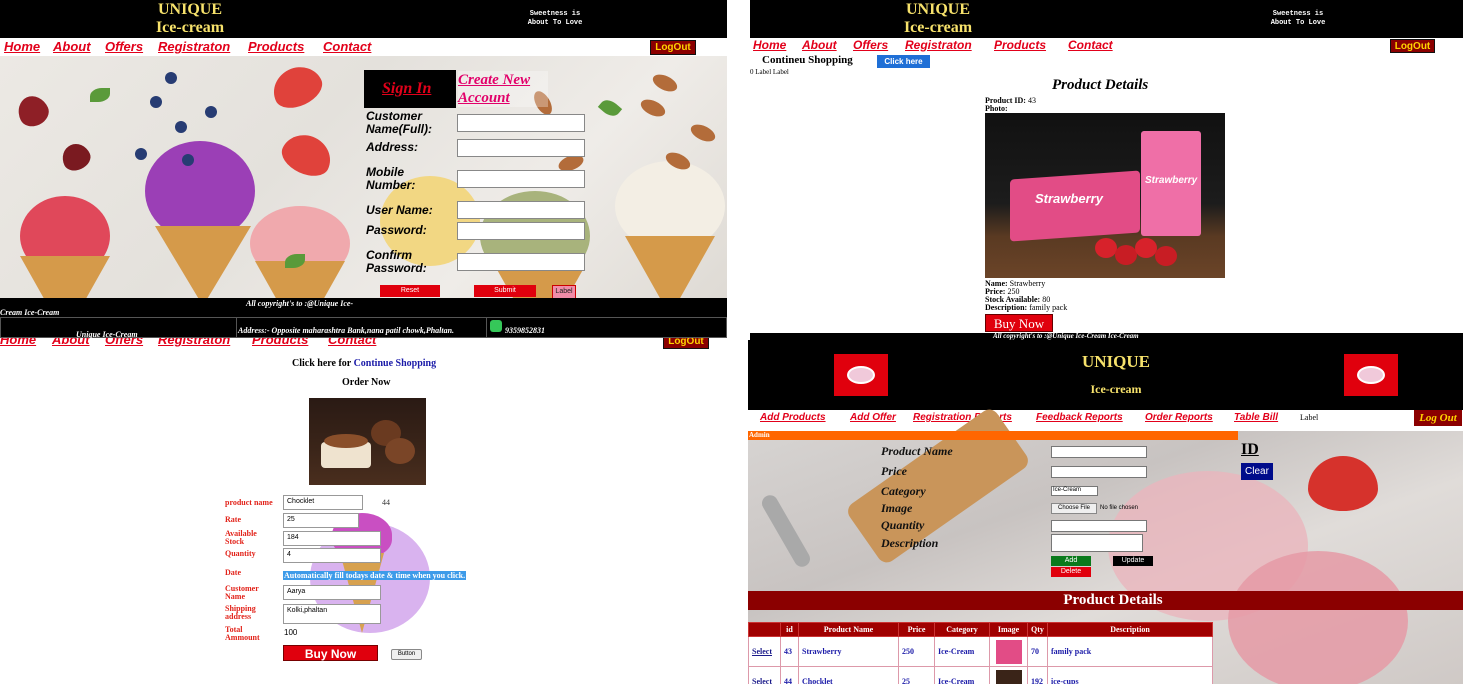 This screenshot has width=1463, height=684. I want to click on col-price: Price, so click(916, 629).